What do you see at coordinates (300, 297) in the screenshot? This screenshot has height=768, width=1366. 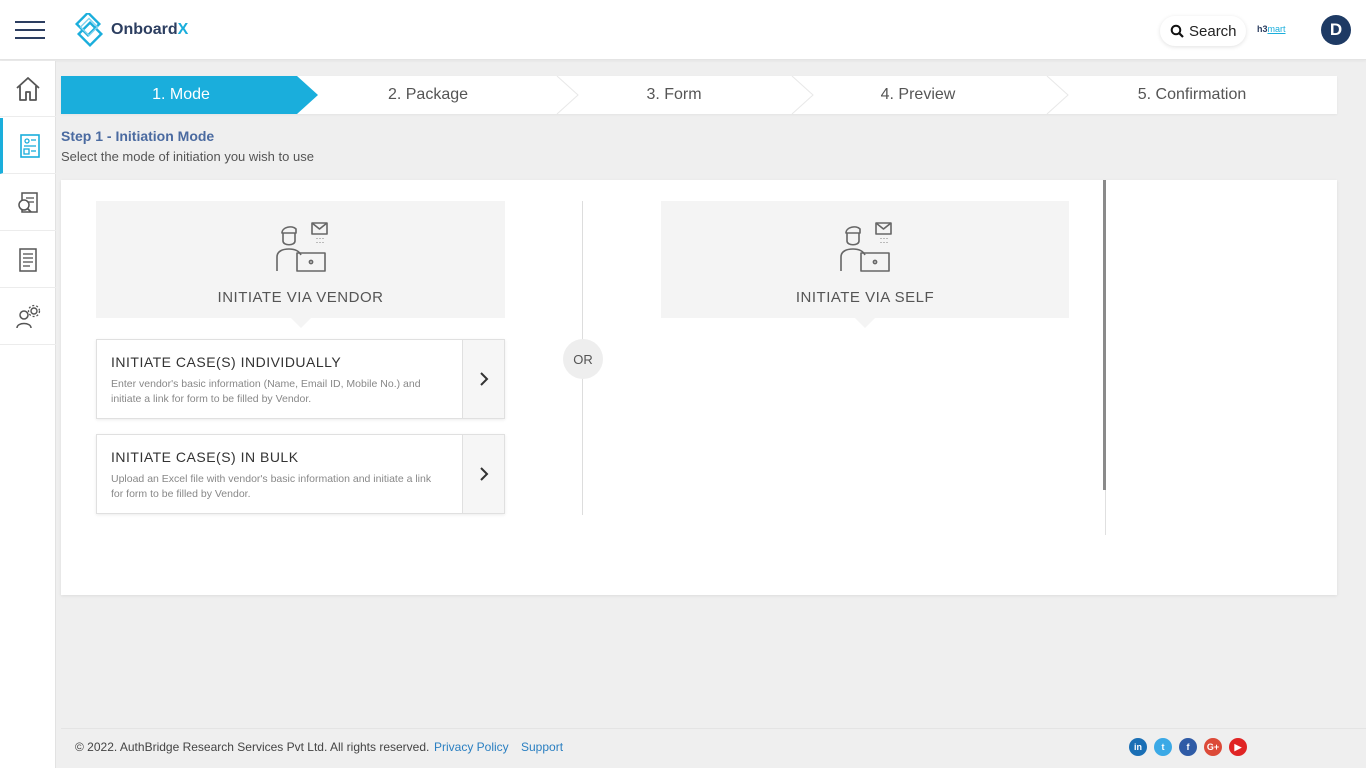 I see `vendor-mode-label: INITIATE VIA VENDOR` at bounding box center [300, 297].